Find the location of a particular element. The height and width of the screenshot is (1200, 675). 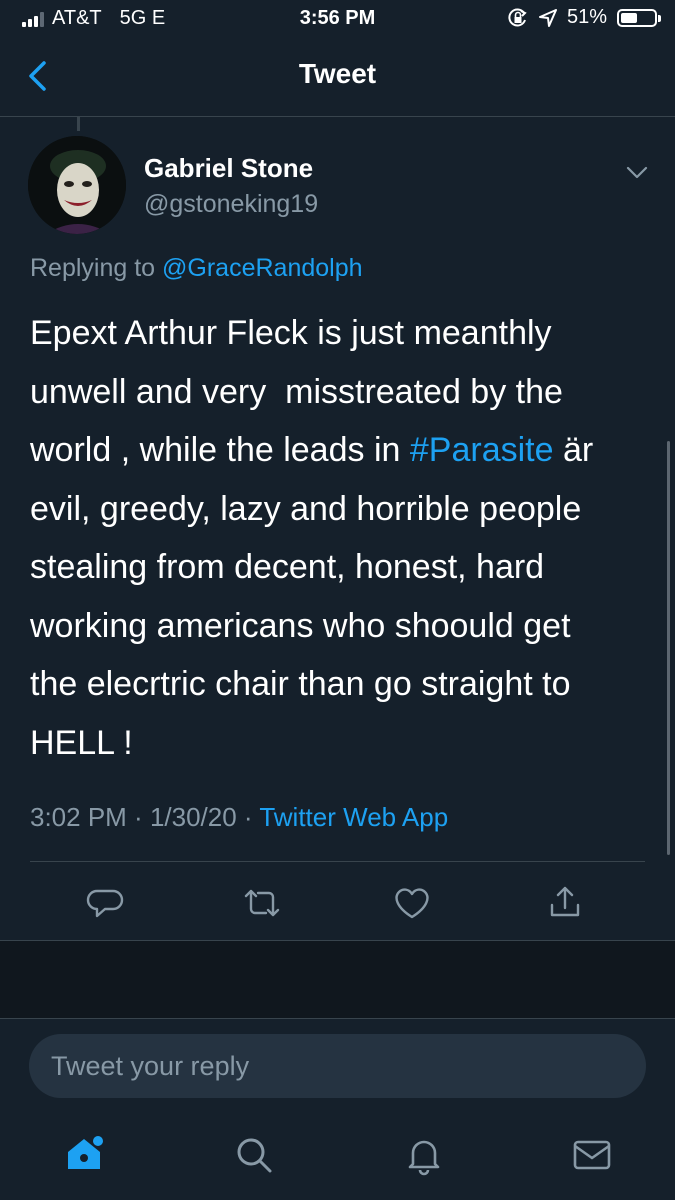

text-segment: stealing from decent, honest, hard is located at coordinates (287, 567).